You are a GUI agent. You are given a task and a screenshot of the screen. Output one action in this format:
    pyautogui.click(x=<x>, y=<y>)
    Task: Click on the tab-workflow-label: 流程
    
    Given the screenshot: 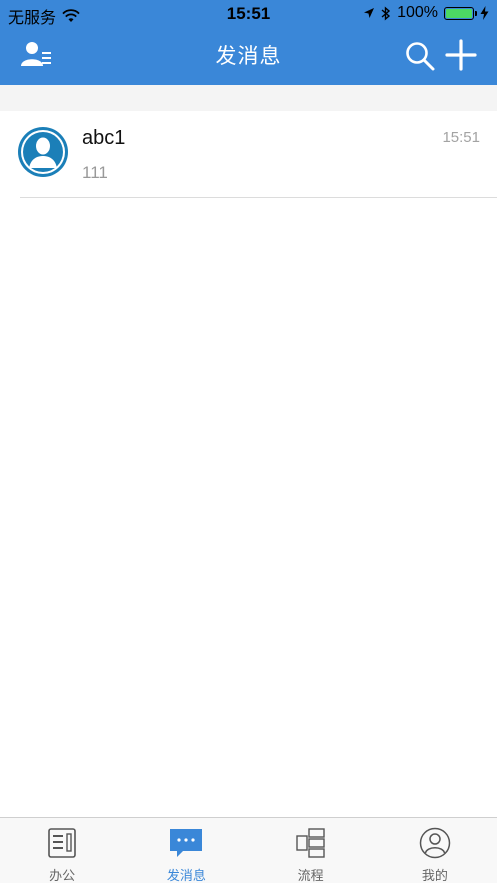 What is the action you would take?
    pyautogui.click(x=310, y=875)
    